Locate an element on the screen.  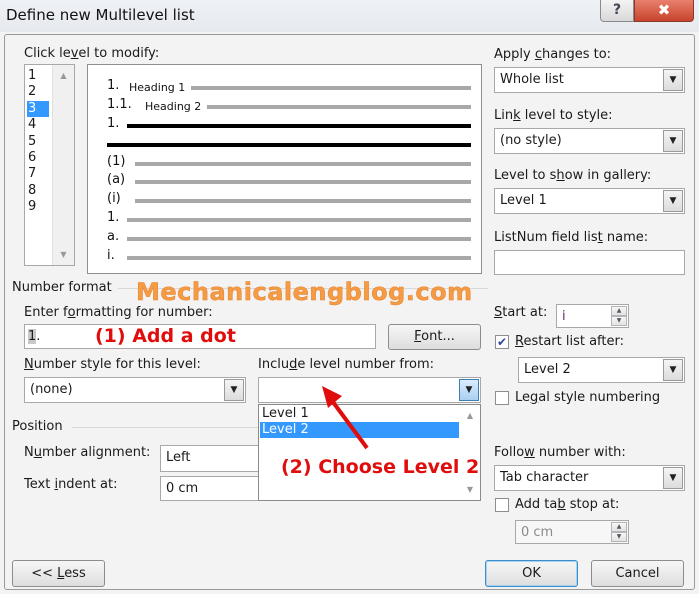
level-item-9: 9 is located at coordinates (38, 207).